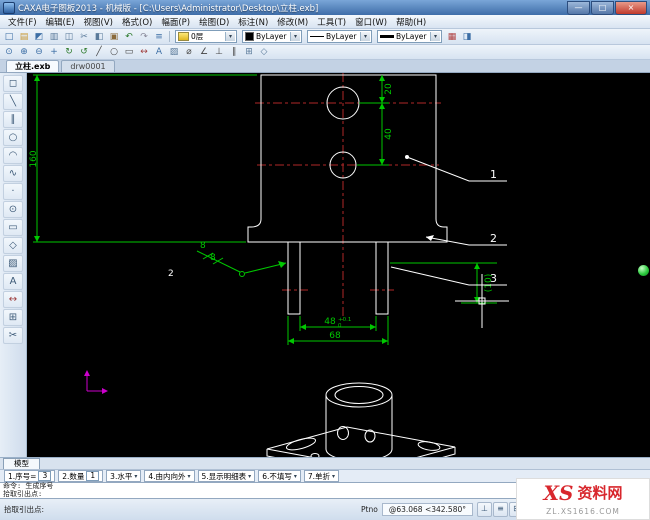 This screenshot has width=650, height=520. Describe the element at coordinates (234, 52) in the screenshot. I see `parallel-tool-icon: ∥` at that location.